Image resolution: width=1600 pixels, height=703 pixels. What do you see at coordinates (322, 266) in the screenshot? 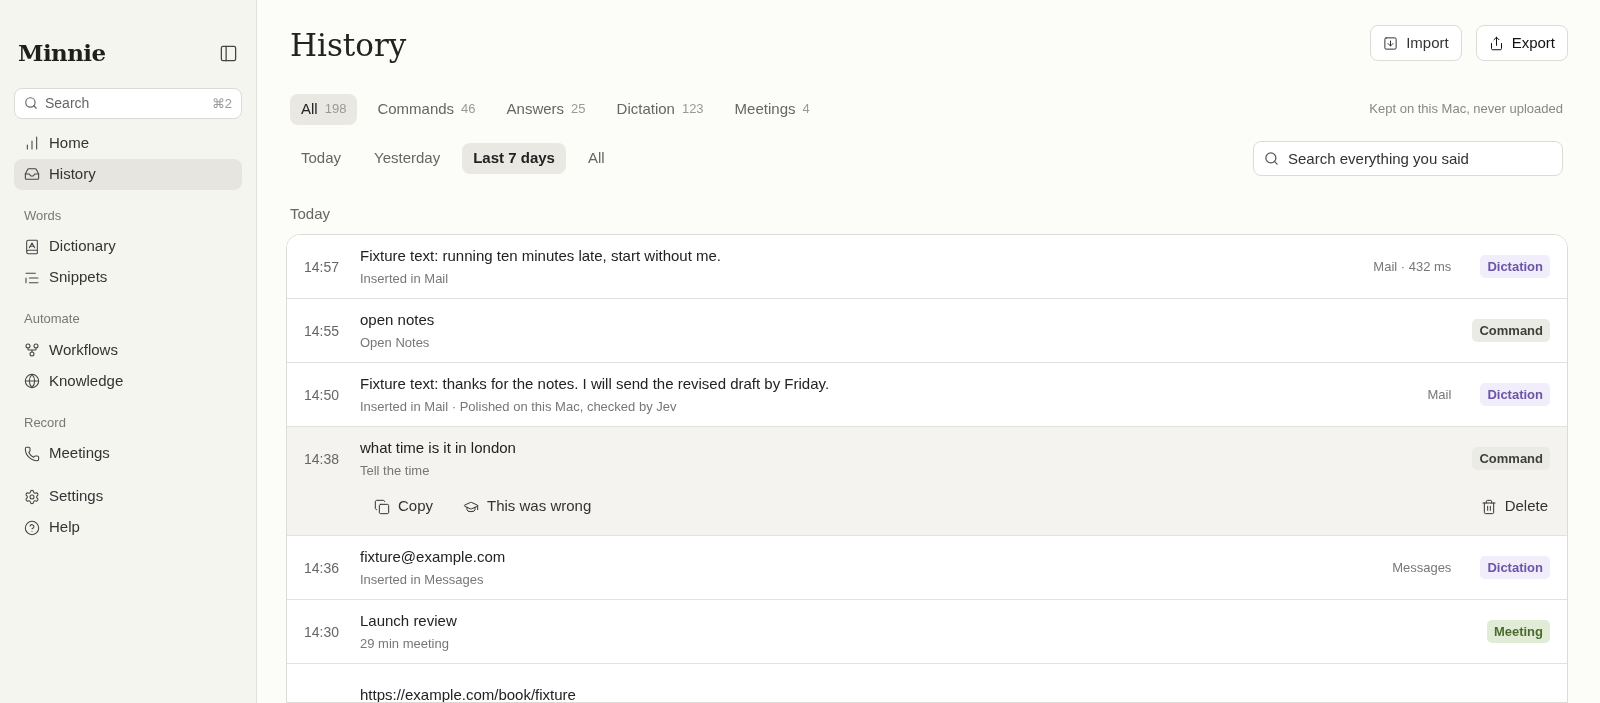
I see `time-label: 14:57` at bounding box center [322, 266].